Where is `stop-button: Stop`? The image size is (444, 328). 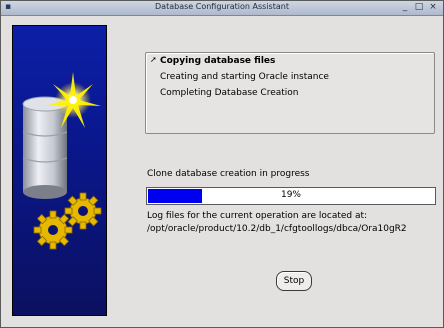
stop-button: Stop is located at coordinates (294, 281).